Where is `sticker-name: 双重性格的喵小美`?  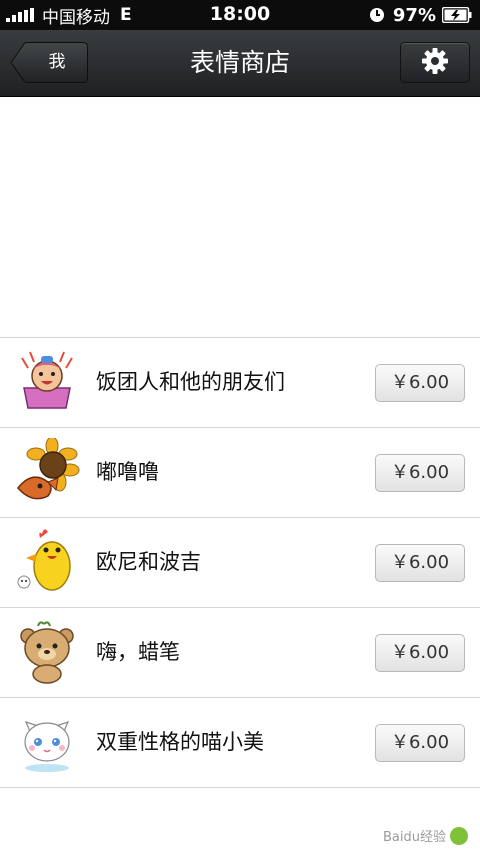 sticker-name: 双重性格的喵小美 is located at coordinates (180, 742).